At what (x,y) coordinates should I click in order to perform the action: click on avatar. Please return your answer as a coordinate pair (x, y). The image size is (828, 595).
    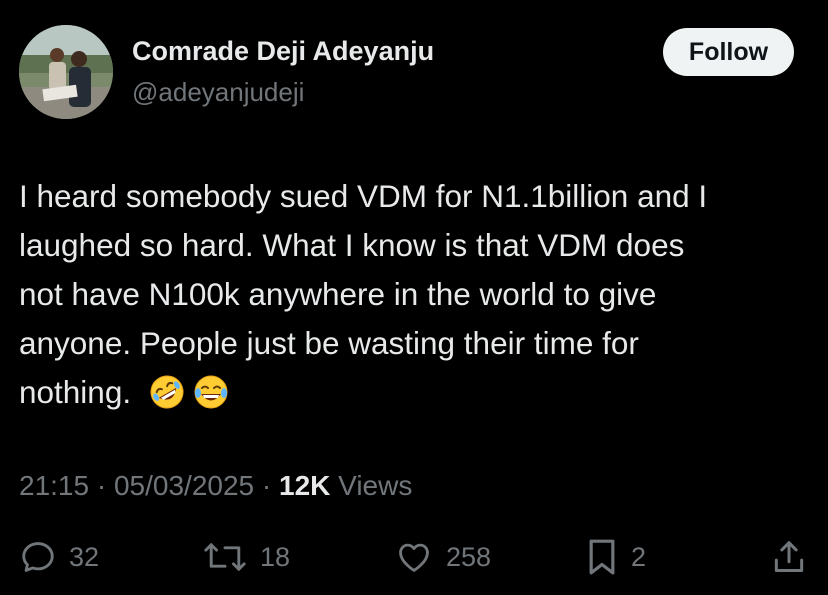
    Looking at the image, I should click on (66, 72).